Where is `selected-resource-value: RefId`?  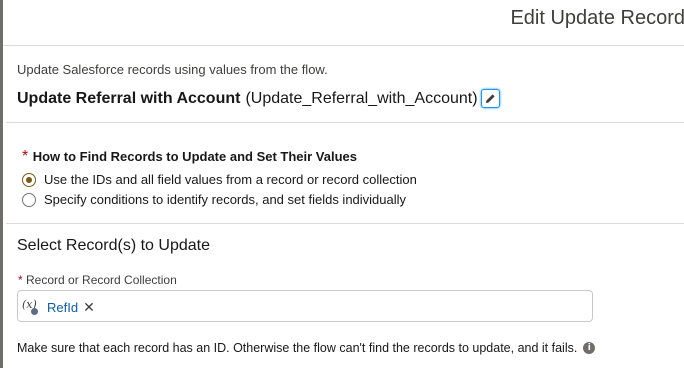 selected-resource-value: RefId is located at coordinates (63, 307).